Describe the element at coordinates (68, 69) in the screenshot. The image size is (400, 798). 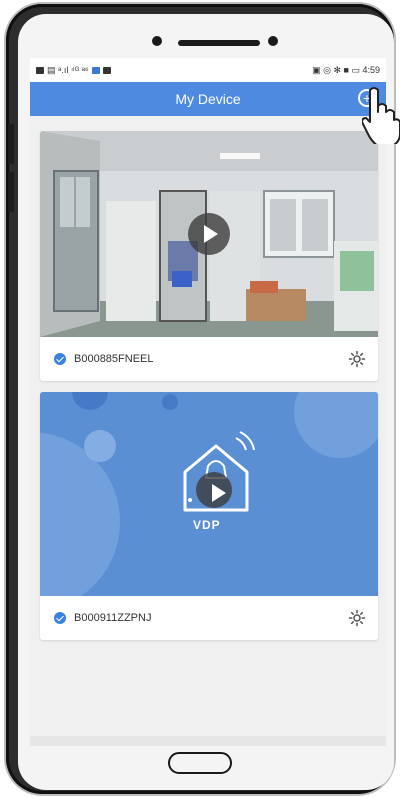
I see `signal-text: ▤ ᵃ.ıl ⁴ᴳ ᵃ⁶` at that location.